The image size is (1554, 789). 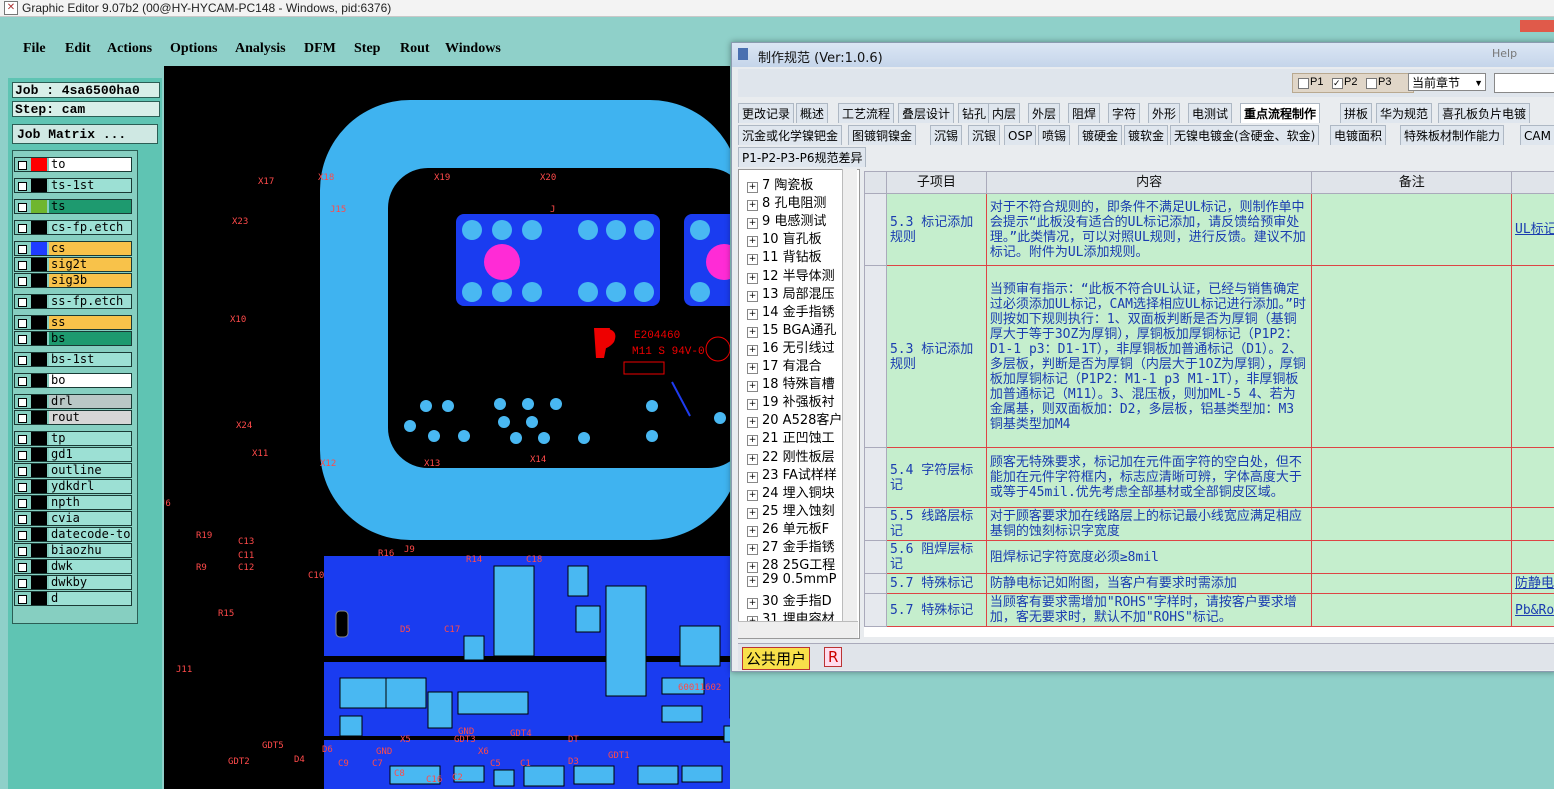 I want to click on layer-row-dwk: dwk, so click(x=73, y=566).